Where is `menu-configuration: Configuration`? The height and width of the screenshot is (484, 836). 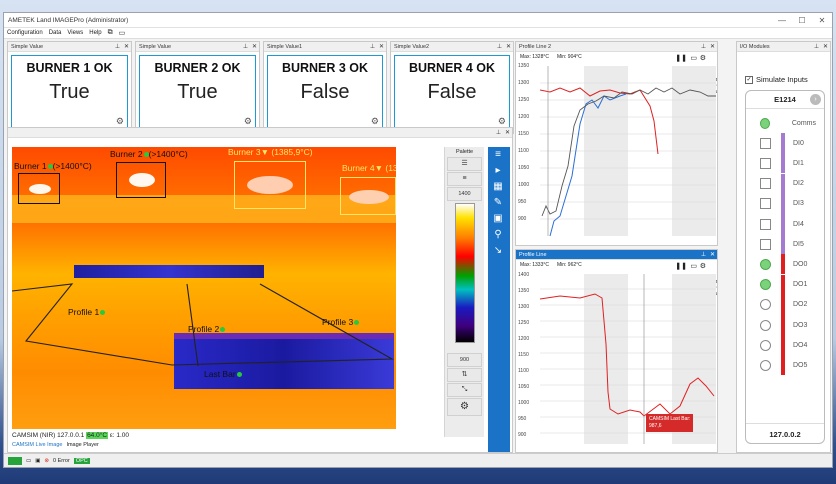
menu-configuration: Configuration is located at coordinates (25, 33).